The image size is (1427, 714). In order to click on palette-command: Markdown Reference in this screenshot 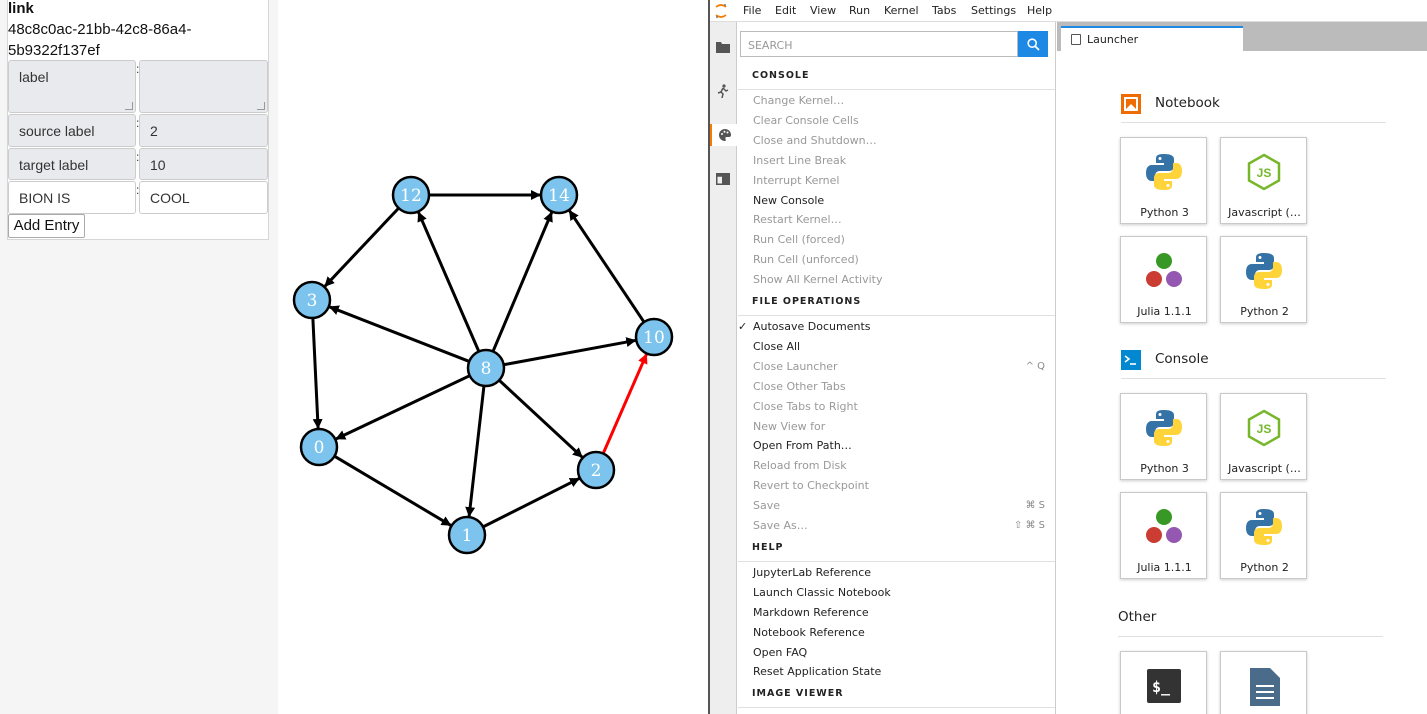, I will do `click(811, 612)`.